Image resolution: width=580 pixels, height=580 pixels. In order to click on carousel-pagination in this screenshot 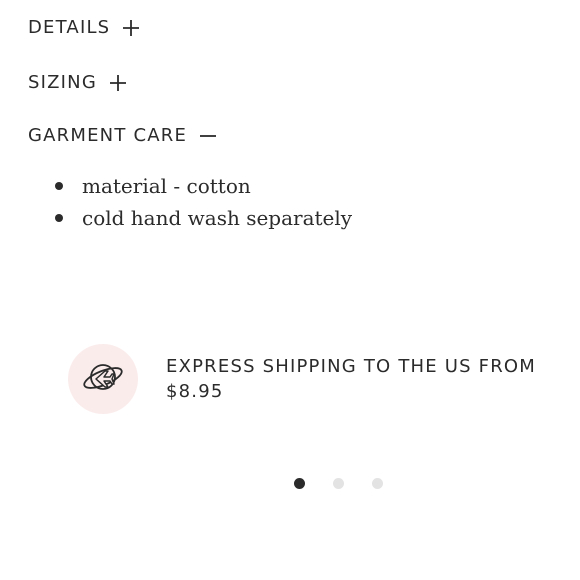, I will do `click(338, 483)`.